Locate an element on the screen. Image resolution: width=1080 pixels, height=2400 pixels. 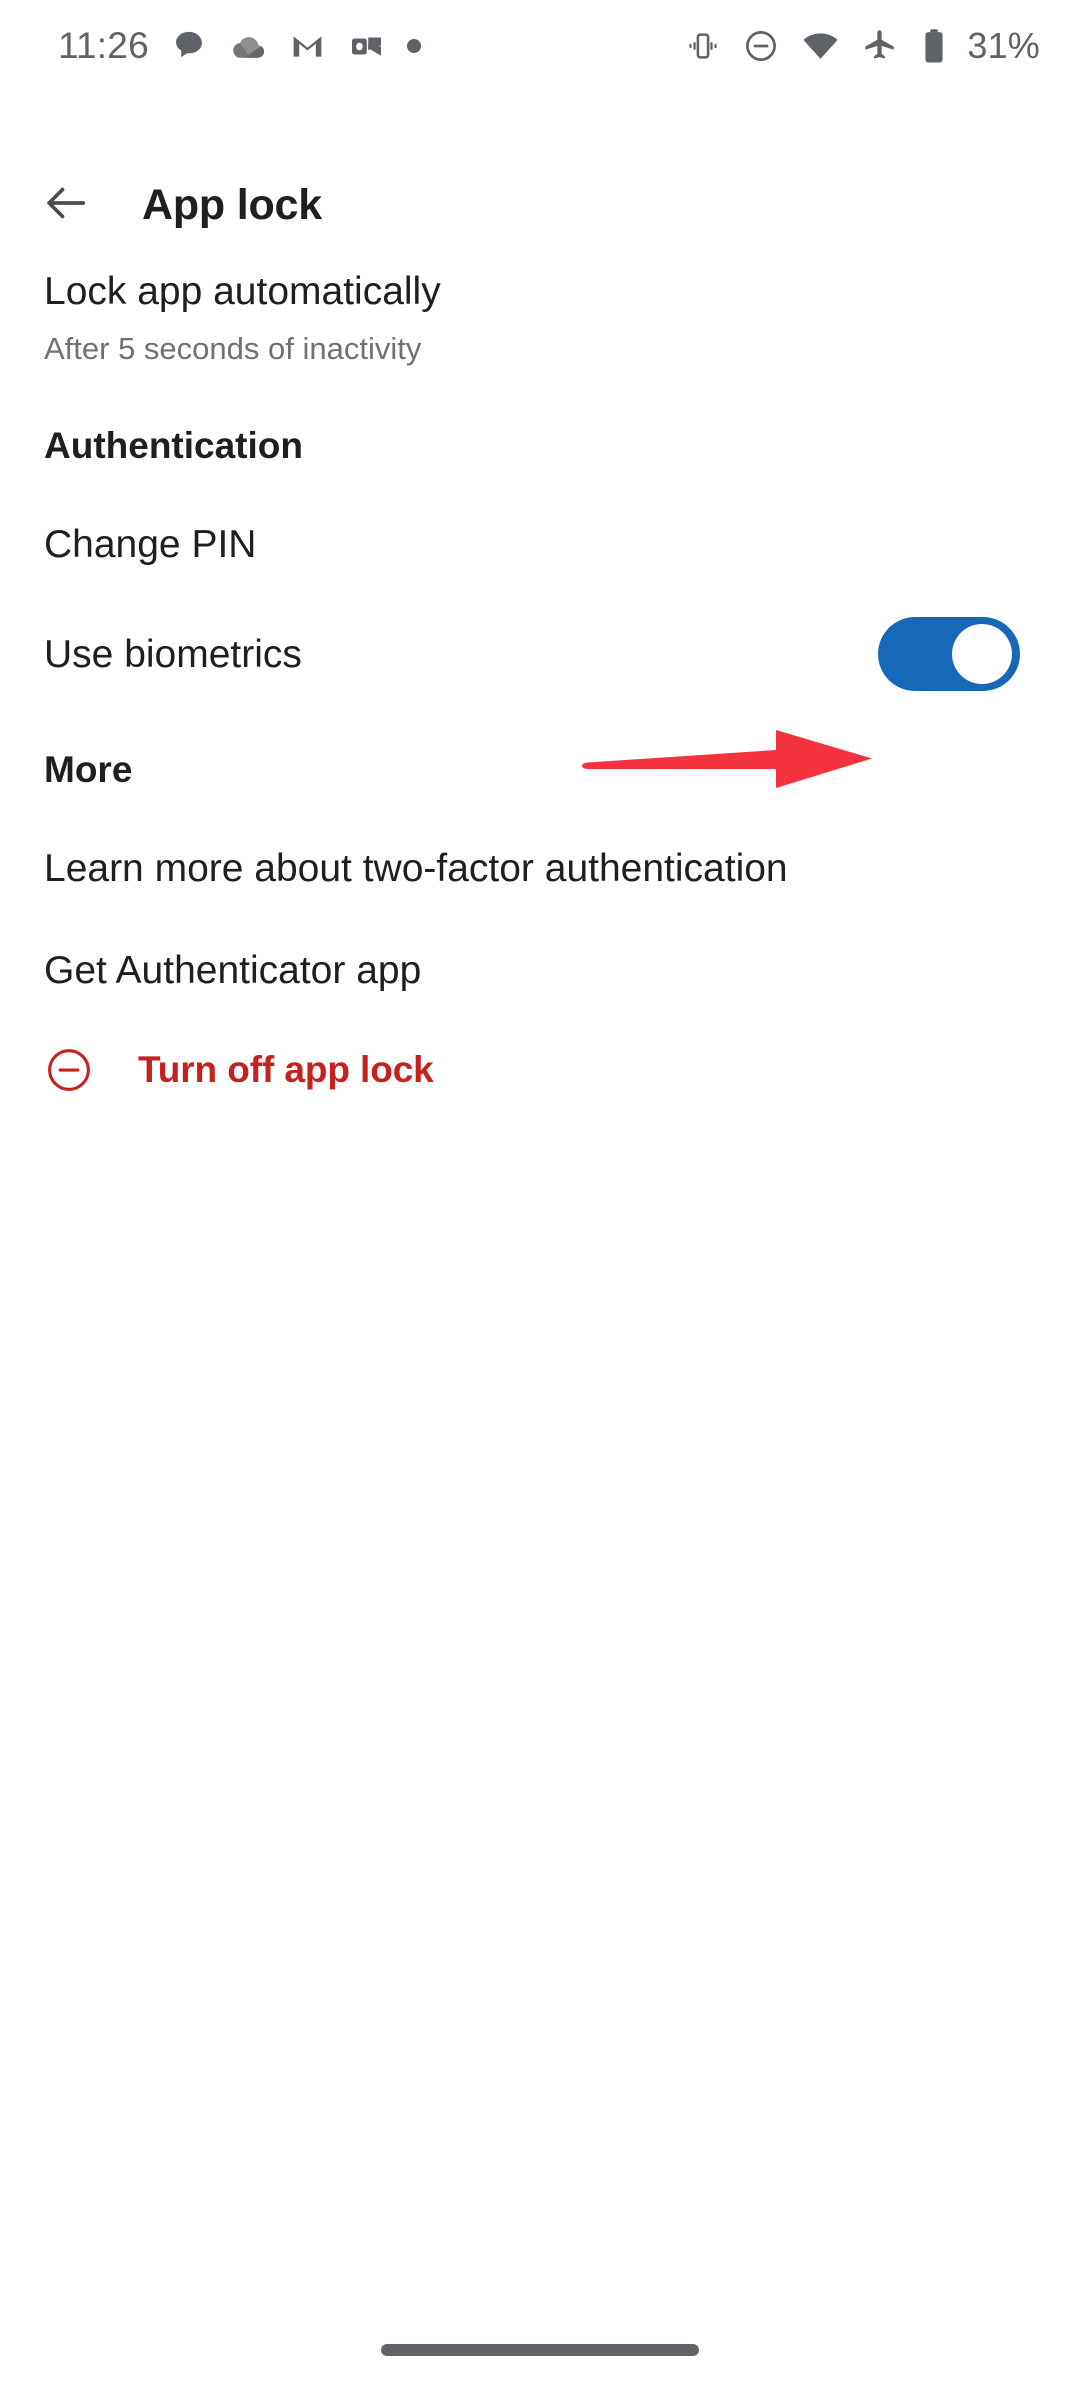
status-bar: 11:26 31% is located at coordinates (540, 46).